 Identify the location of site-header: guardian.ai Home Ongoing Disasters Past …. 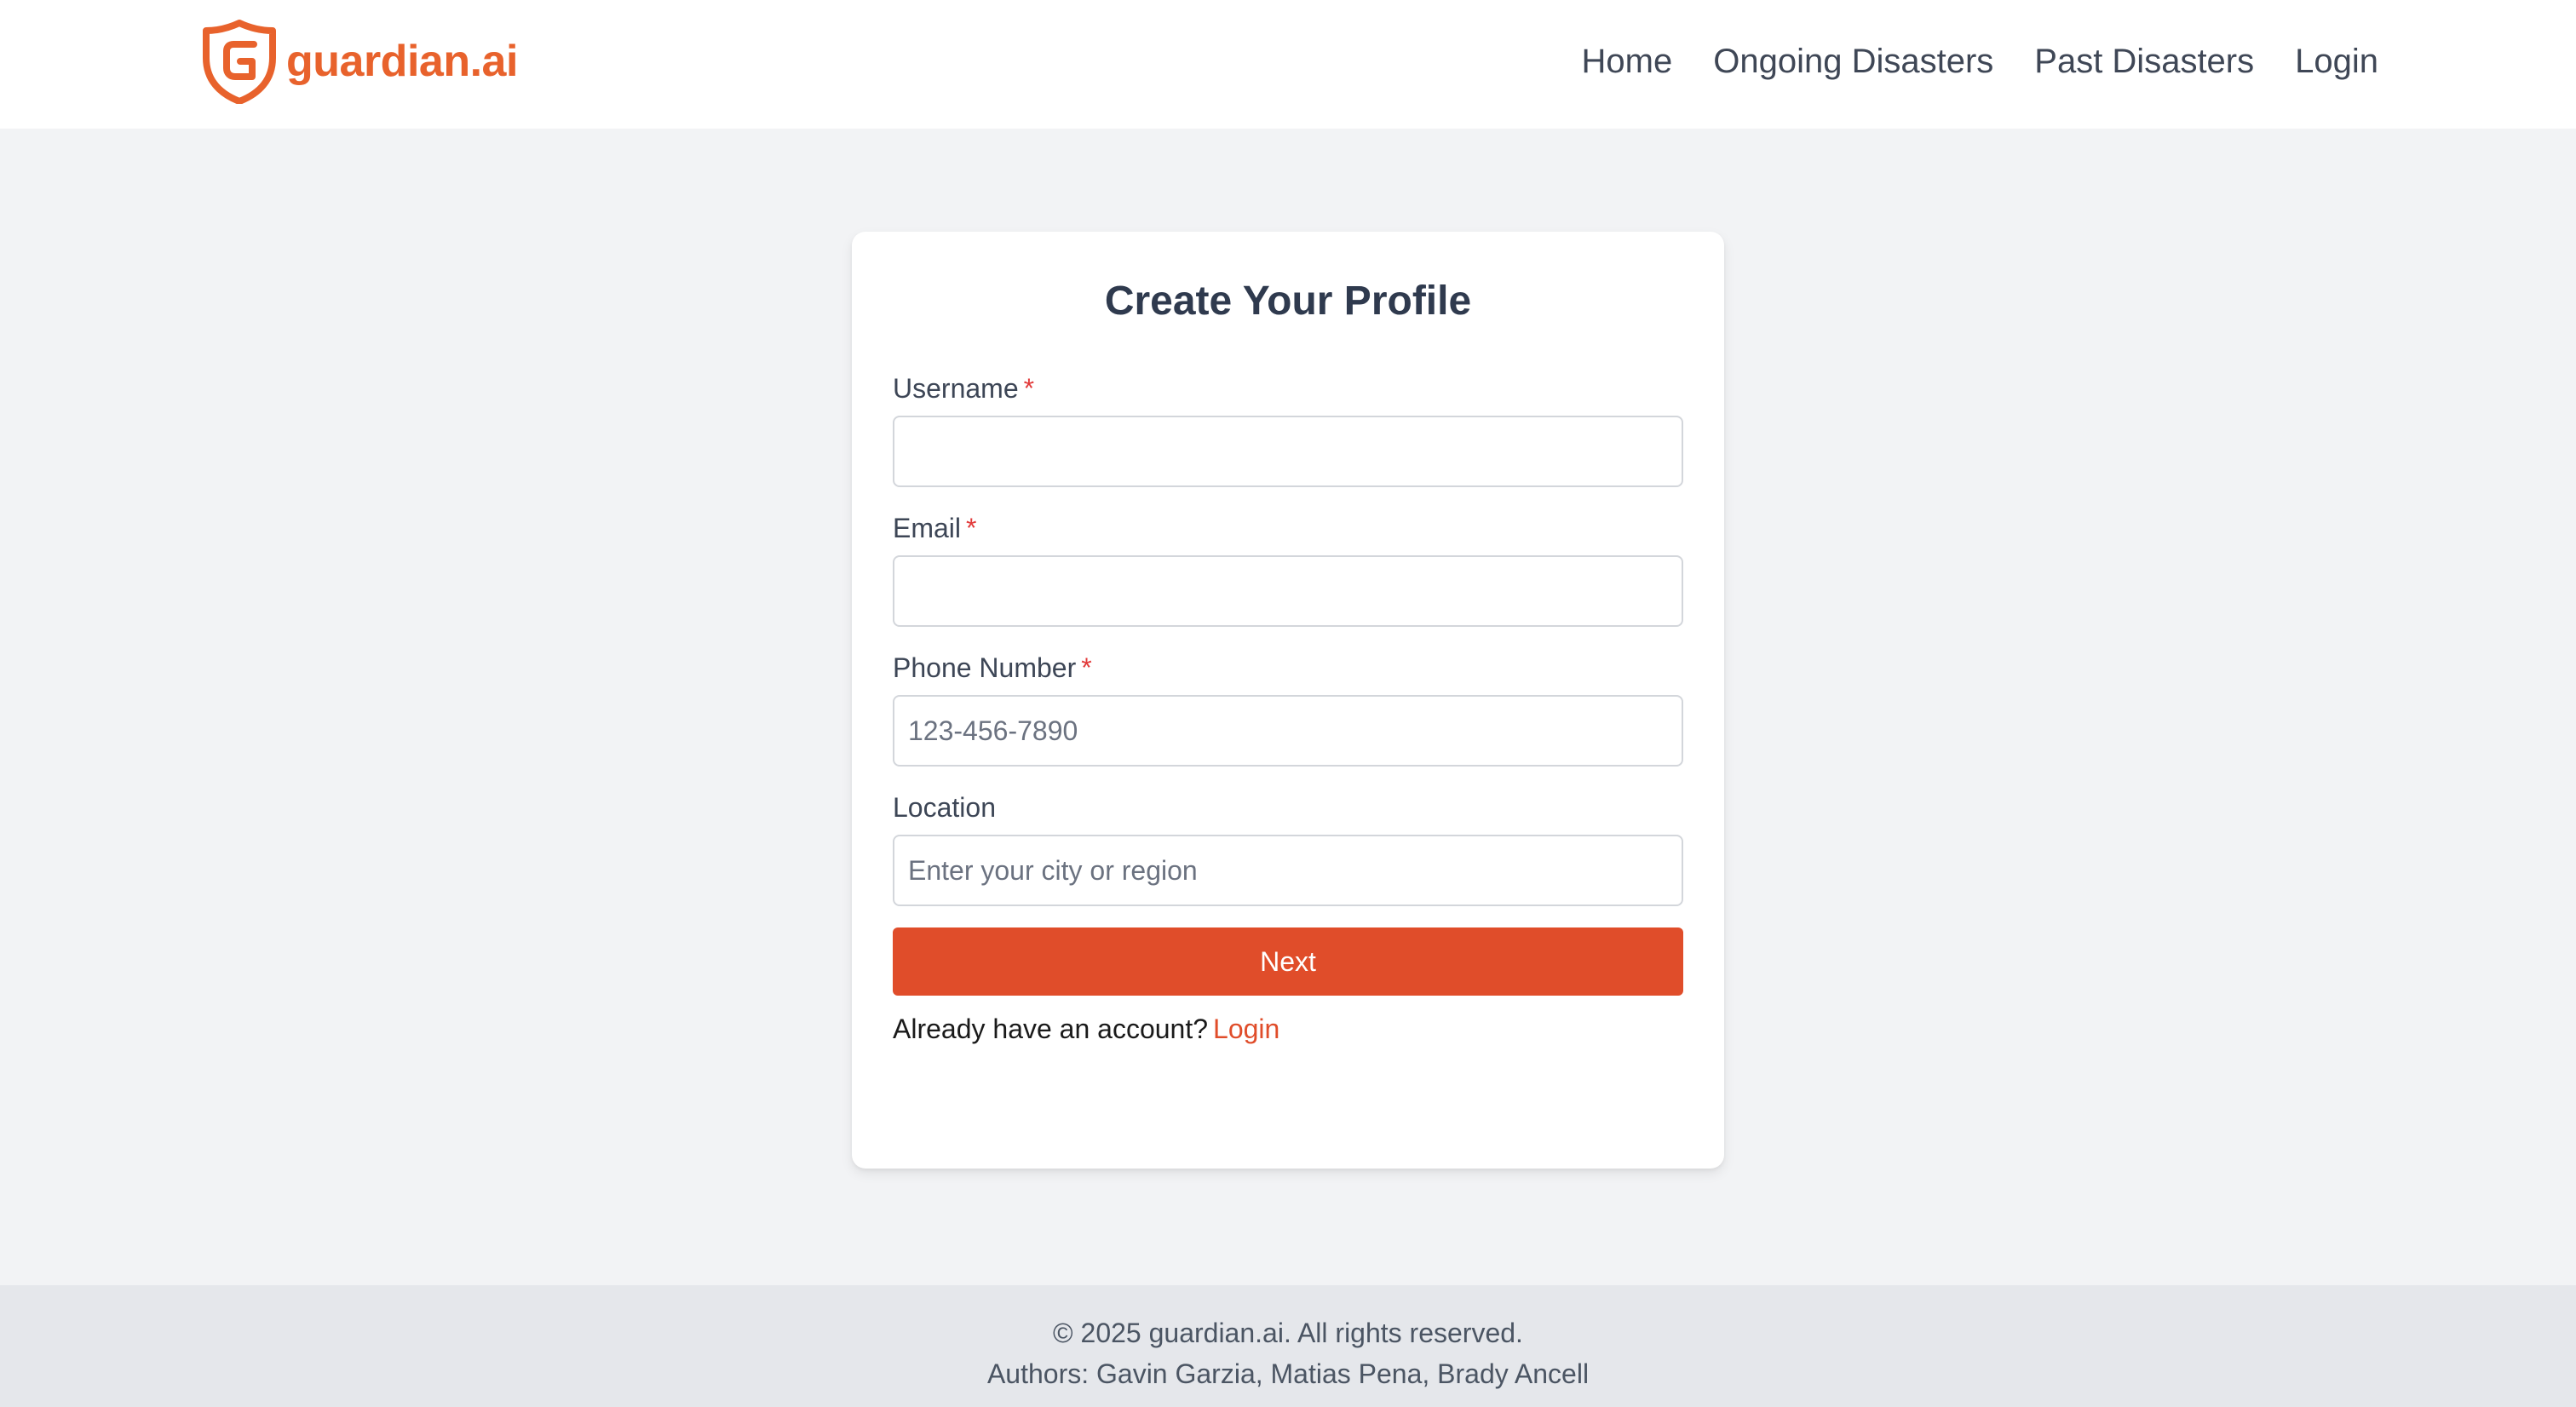
(1288, 64).